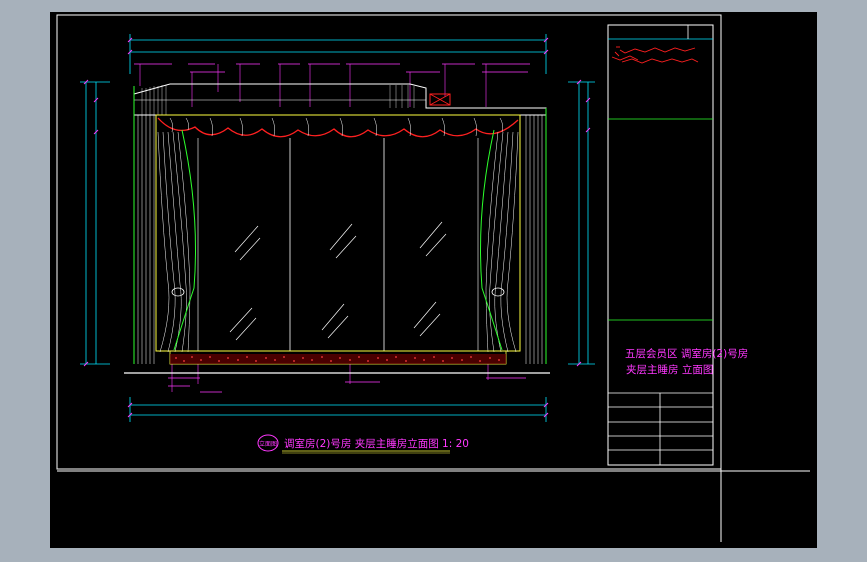  Describe the element at coordinates (340, 99) in the screenshot. I see `crown-molding` at that location.